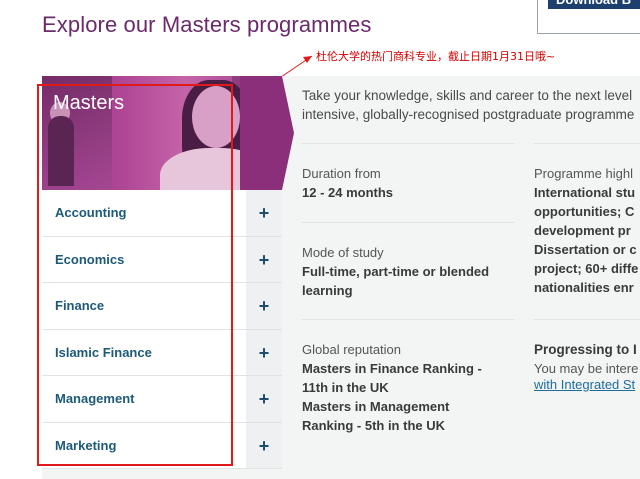 This screenshot has height=479, width=640. What do you see at coordinates (373, 425) in the screenshot?
I see `reputation-value: Ranking - 5th in the UK` at bounding box center [373, 425].